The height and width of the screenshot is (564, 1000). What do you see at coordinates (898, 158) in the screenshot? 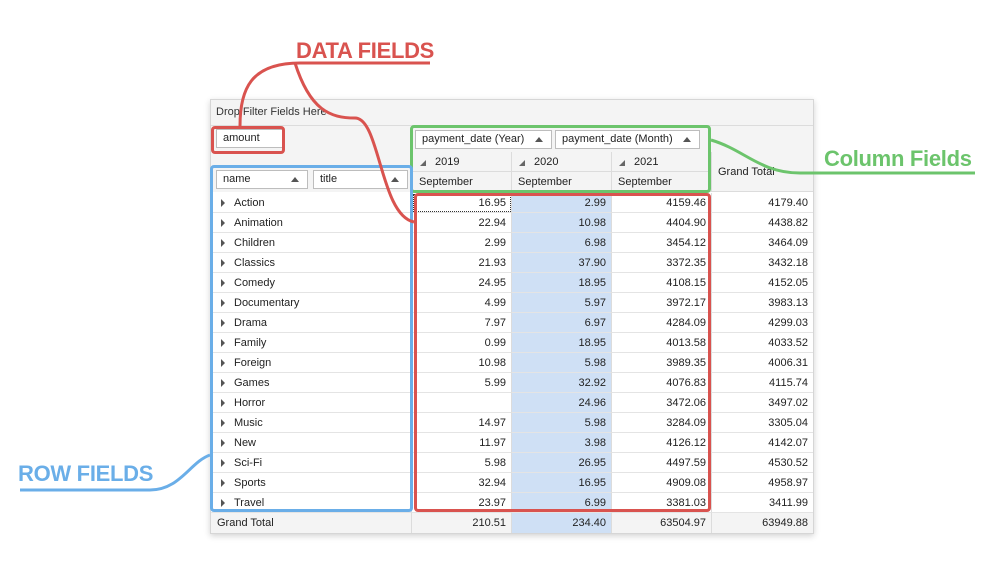
I see `column-fields-annotation: Column Fields` at bounding box center [898, 158].